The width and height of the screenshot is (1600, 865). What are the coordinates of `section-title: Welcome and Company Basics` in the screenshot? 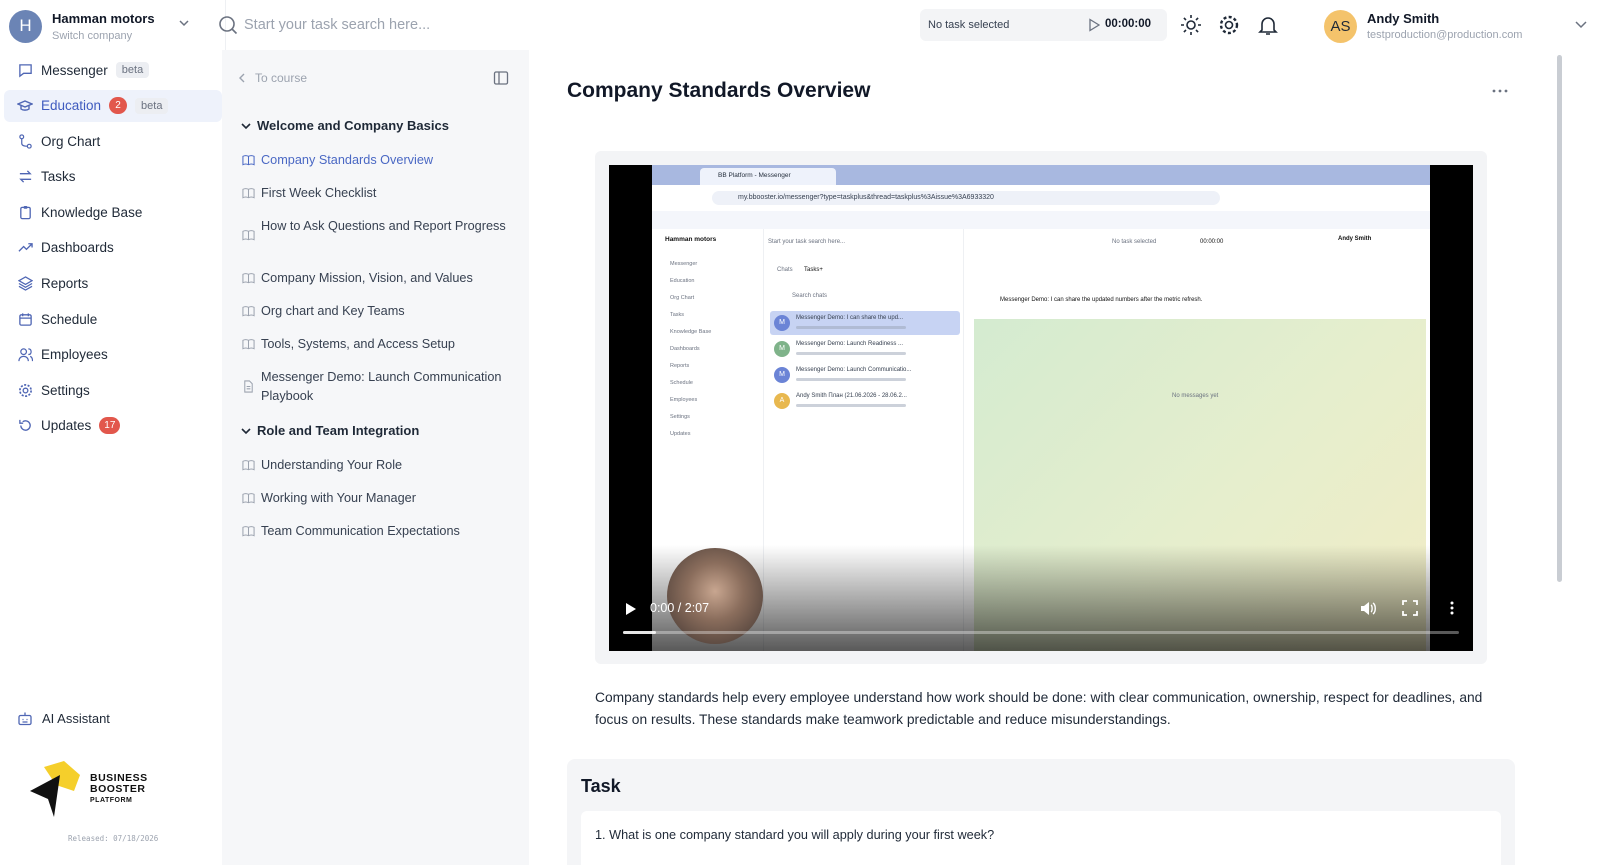 It's located at (353, 125).